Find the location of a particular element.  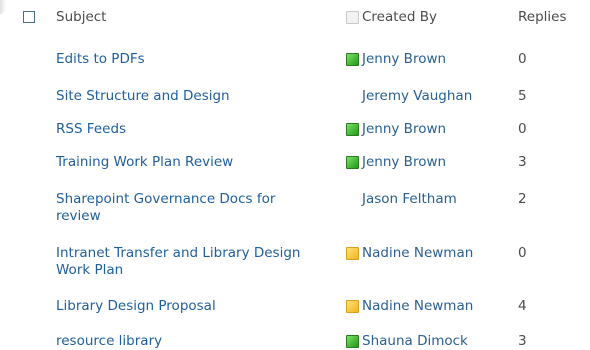

discussion-subject-link: Training Work Plan Review is located at coordinates (186, 162).